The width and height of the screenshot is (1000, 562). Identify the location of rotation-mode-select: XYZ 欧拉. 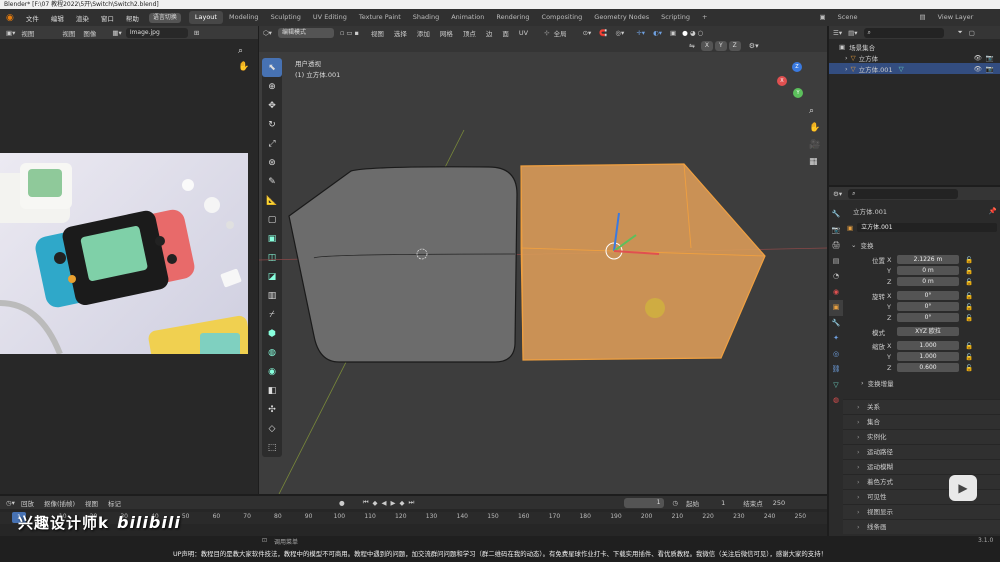
(928, 331).